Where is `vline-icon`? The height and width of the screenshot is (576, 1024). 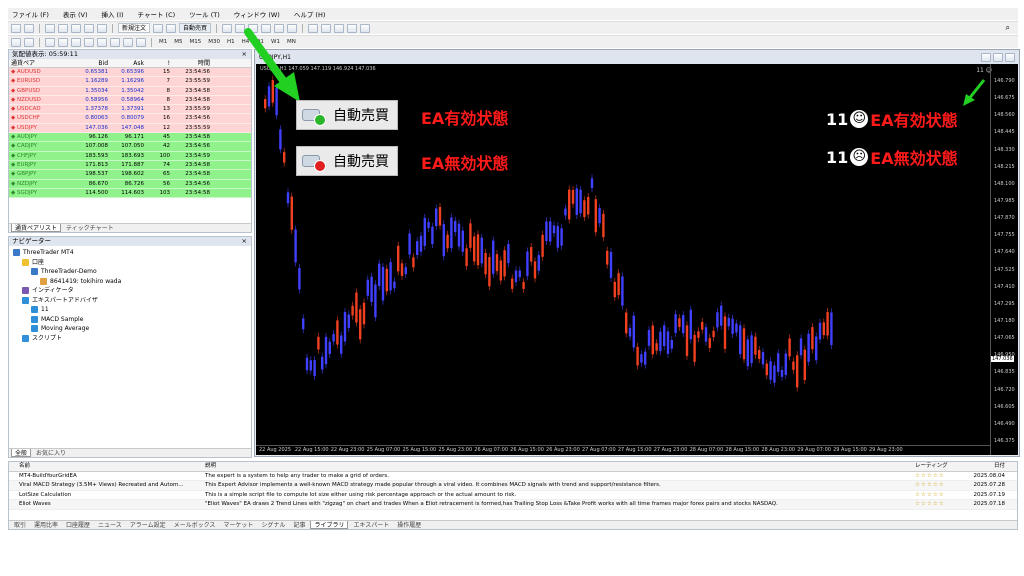
vline-icon is located at coordinates (50, 42).